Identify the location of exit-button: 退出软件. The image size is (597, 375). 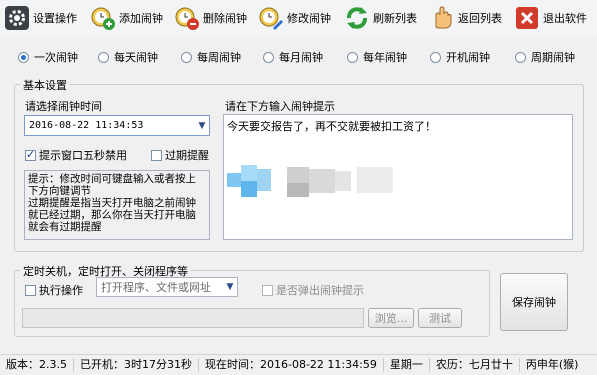
(550, 18).